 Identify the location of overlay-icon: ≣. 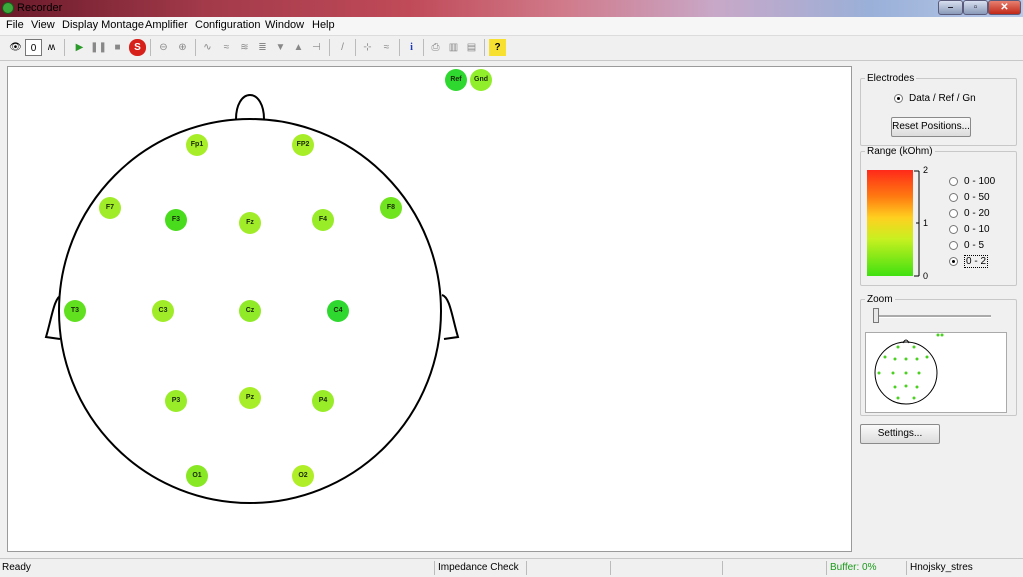
(262, 47).